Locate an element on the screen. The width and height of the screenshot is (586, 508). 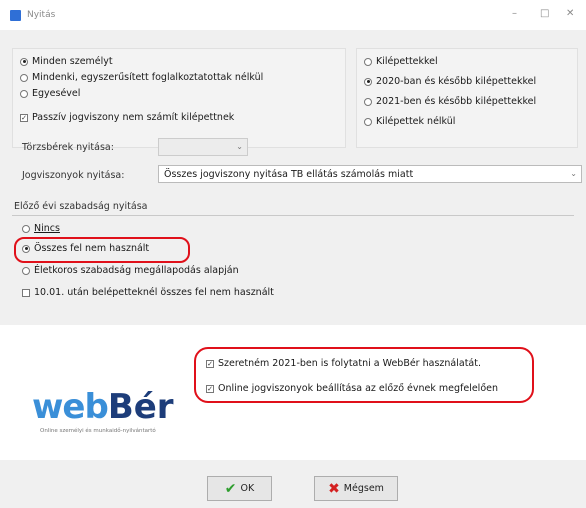
radio-osszes-fel-nem-hasznalt: Összes fel nem használt is located at coordinates (85, 248).